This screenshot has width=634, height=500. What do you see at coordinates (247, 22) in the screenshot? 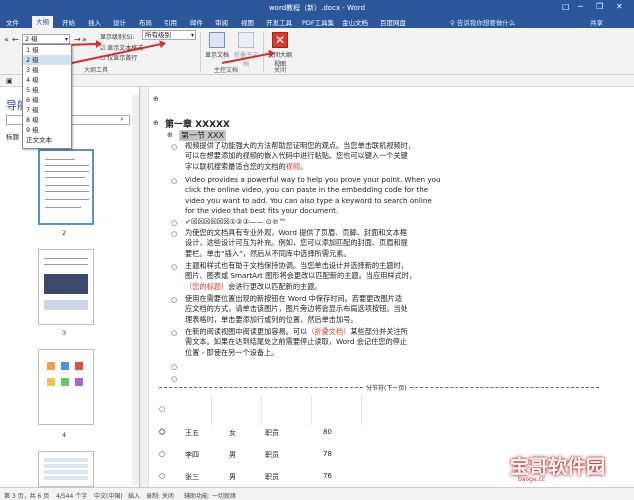
I see `tab-view: 视图` at bounding box center [247, 22].